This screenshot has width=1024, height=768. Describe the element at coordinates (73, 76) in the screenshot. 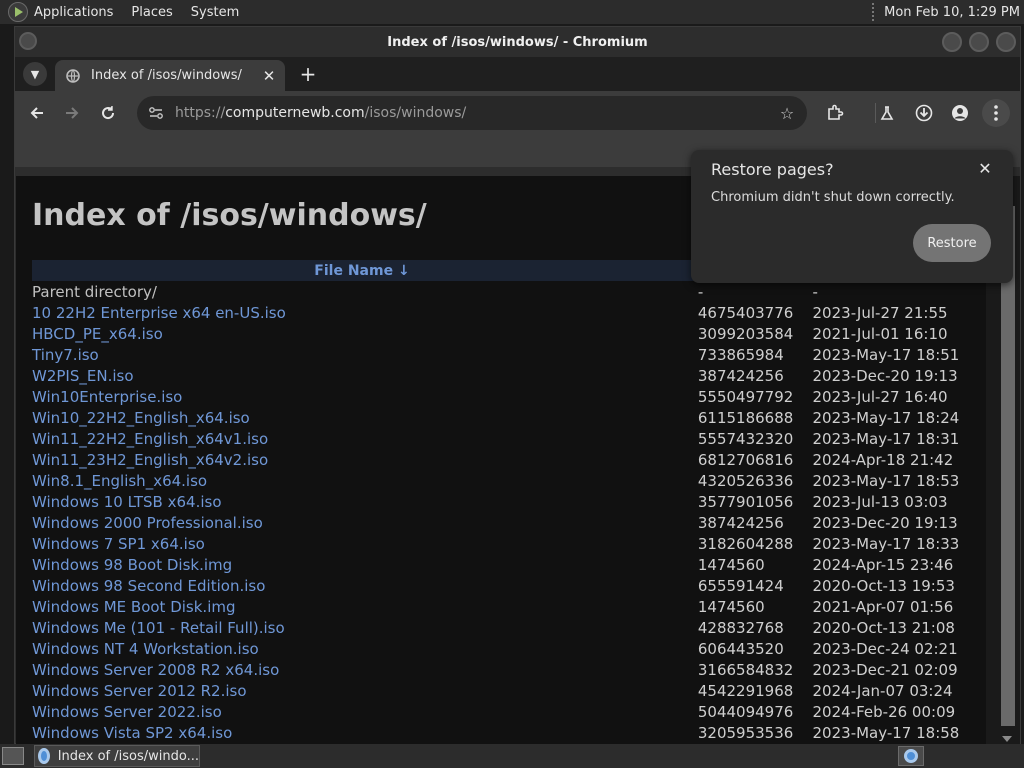

I see `page-favicon-icon` at that location.